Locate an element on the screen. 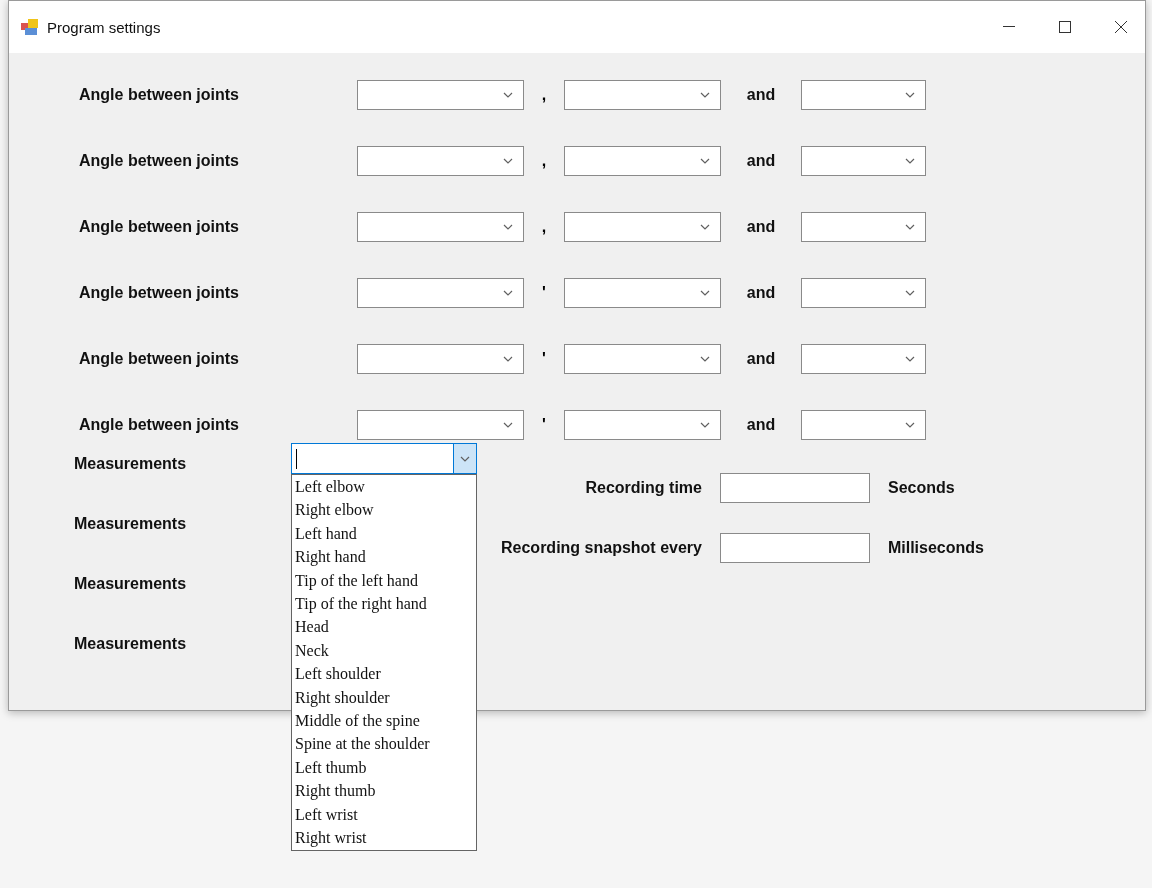  dropdown-option: Left shoulder is located at coordinates (384, 674).